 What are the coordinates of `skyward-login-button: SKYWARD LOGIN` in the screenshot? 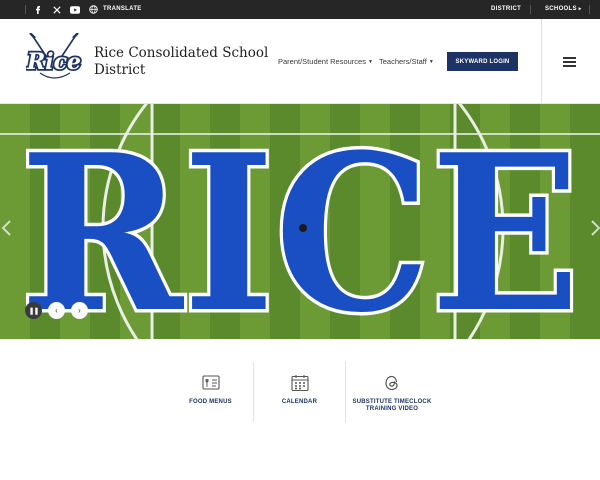 It's located at (482, 61).